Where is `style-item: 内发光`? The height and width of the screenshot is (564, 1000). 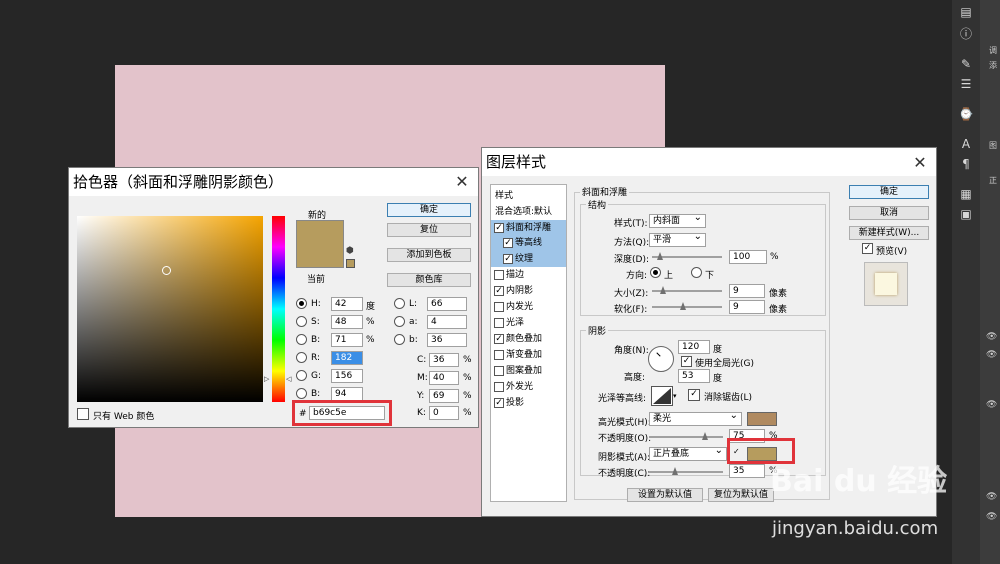
style-item: 内发光 is located at coordinates (528, 307).